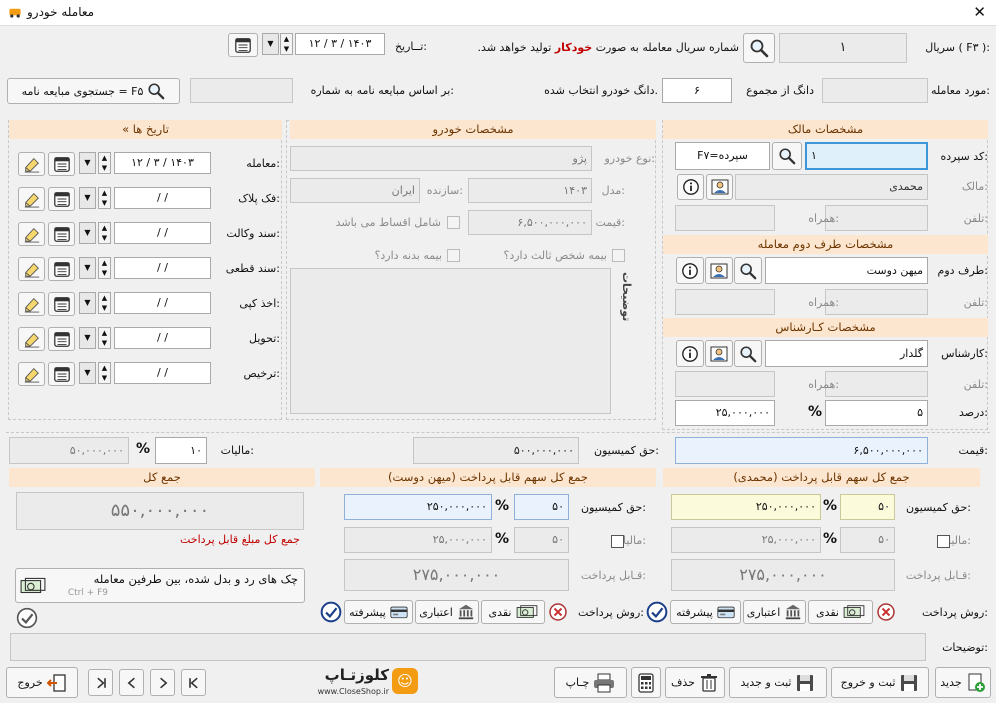 Image resolution: width=996 pixels, height=703 pixels. What do you see at coordinates (646, 682) in the screenshot?
I see `calculator-button` at bounding box center [646, 682].